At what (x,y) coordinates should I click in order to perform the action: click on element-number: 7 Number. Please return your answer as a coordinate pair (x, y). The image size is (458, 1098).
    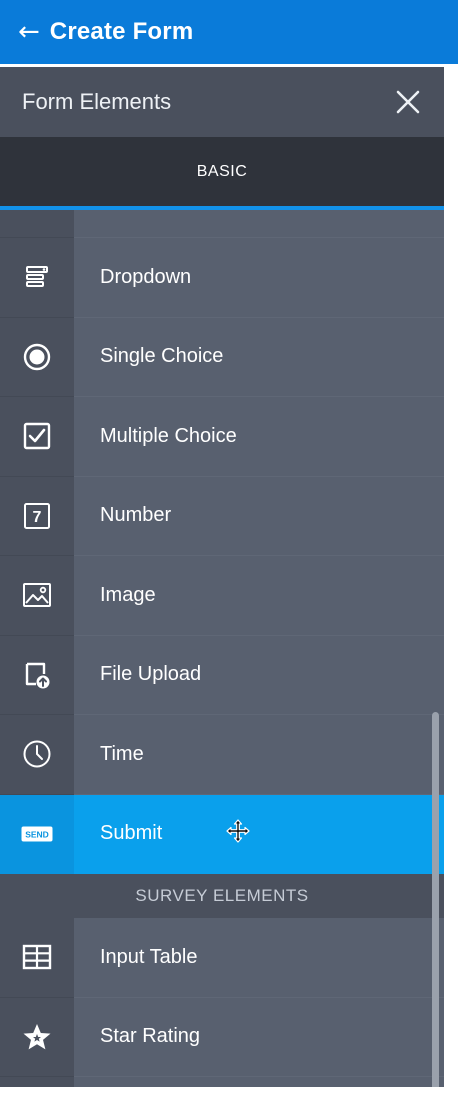
    Looking at the image, I should click on (222, 516).